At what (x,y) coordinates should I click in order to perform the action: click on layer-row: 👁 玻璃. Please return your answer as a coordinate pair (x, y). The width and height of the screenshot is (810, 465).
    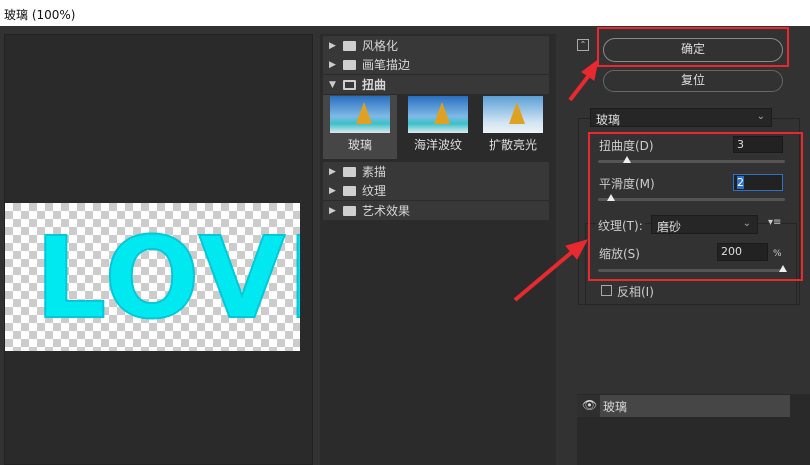
    Looking at the image, I should click on (683, 406).